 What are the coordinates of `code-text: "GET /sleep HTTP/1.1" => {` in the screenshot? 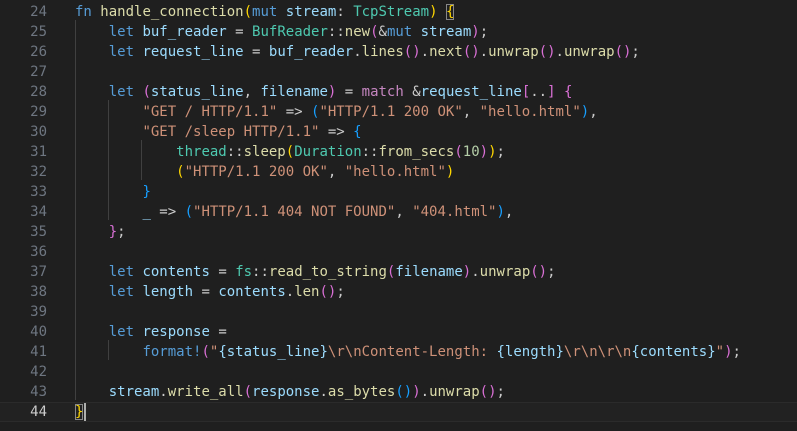 It's located at (218, 132).